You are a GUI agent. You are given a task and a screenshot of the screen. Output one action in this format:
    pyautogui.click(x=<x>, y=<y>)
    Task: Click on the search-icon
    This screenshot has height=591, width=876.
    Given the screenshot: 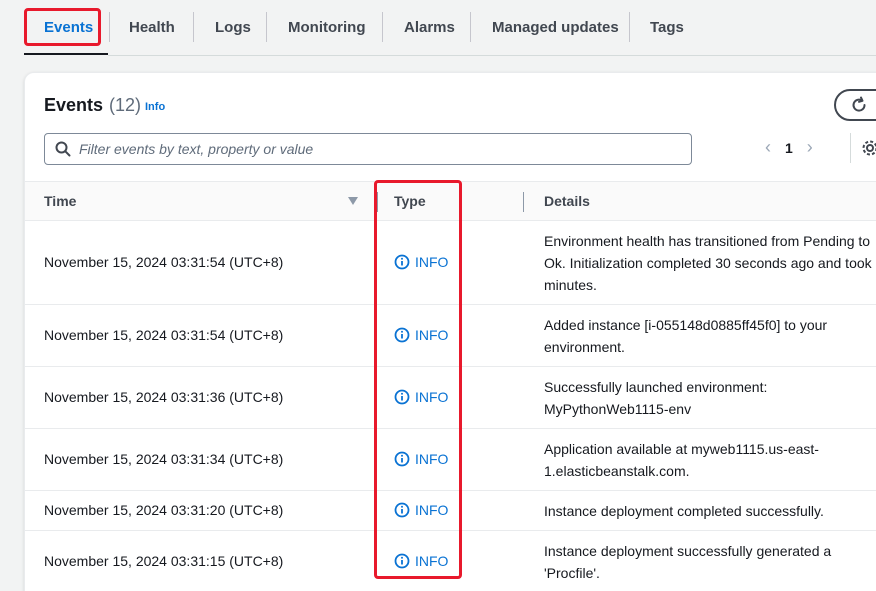 What is the action you would take?
    pyautogui.click(x=63, y=149)
    